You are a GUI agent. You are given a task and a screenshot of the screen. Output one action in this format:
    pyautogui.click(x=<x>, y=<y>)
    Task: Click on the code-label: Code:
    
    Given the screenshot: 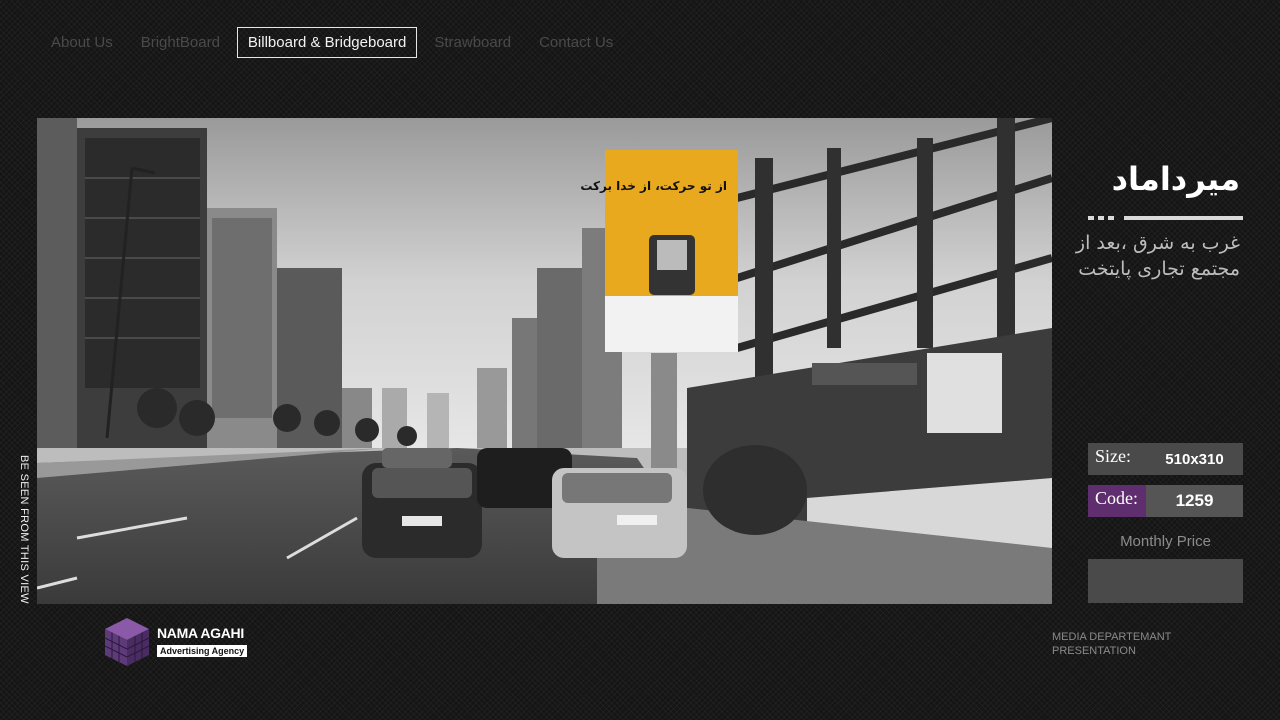 What is the action you would take?
    pyautogui.click(x=1117, y=501)
    